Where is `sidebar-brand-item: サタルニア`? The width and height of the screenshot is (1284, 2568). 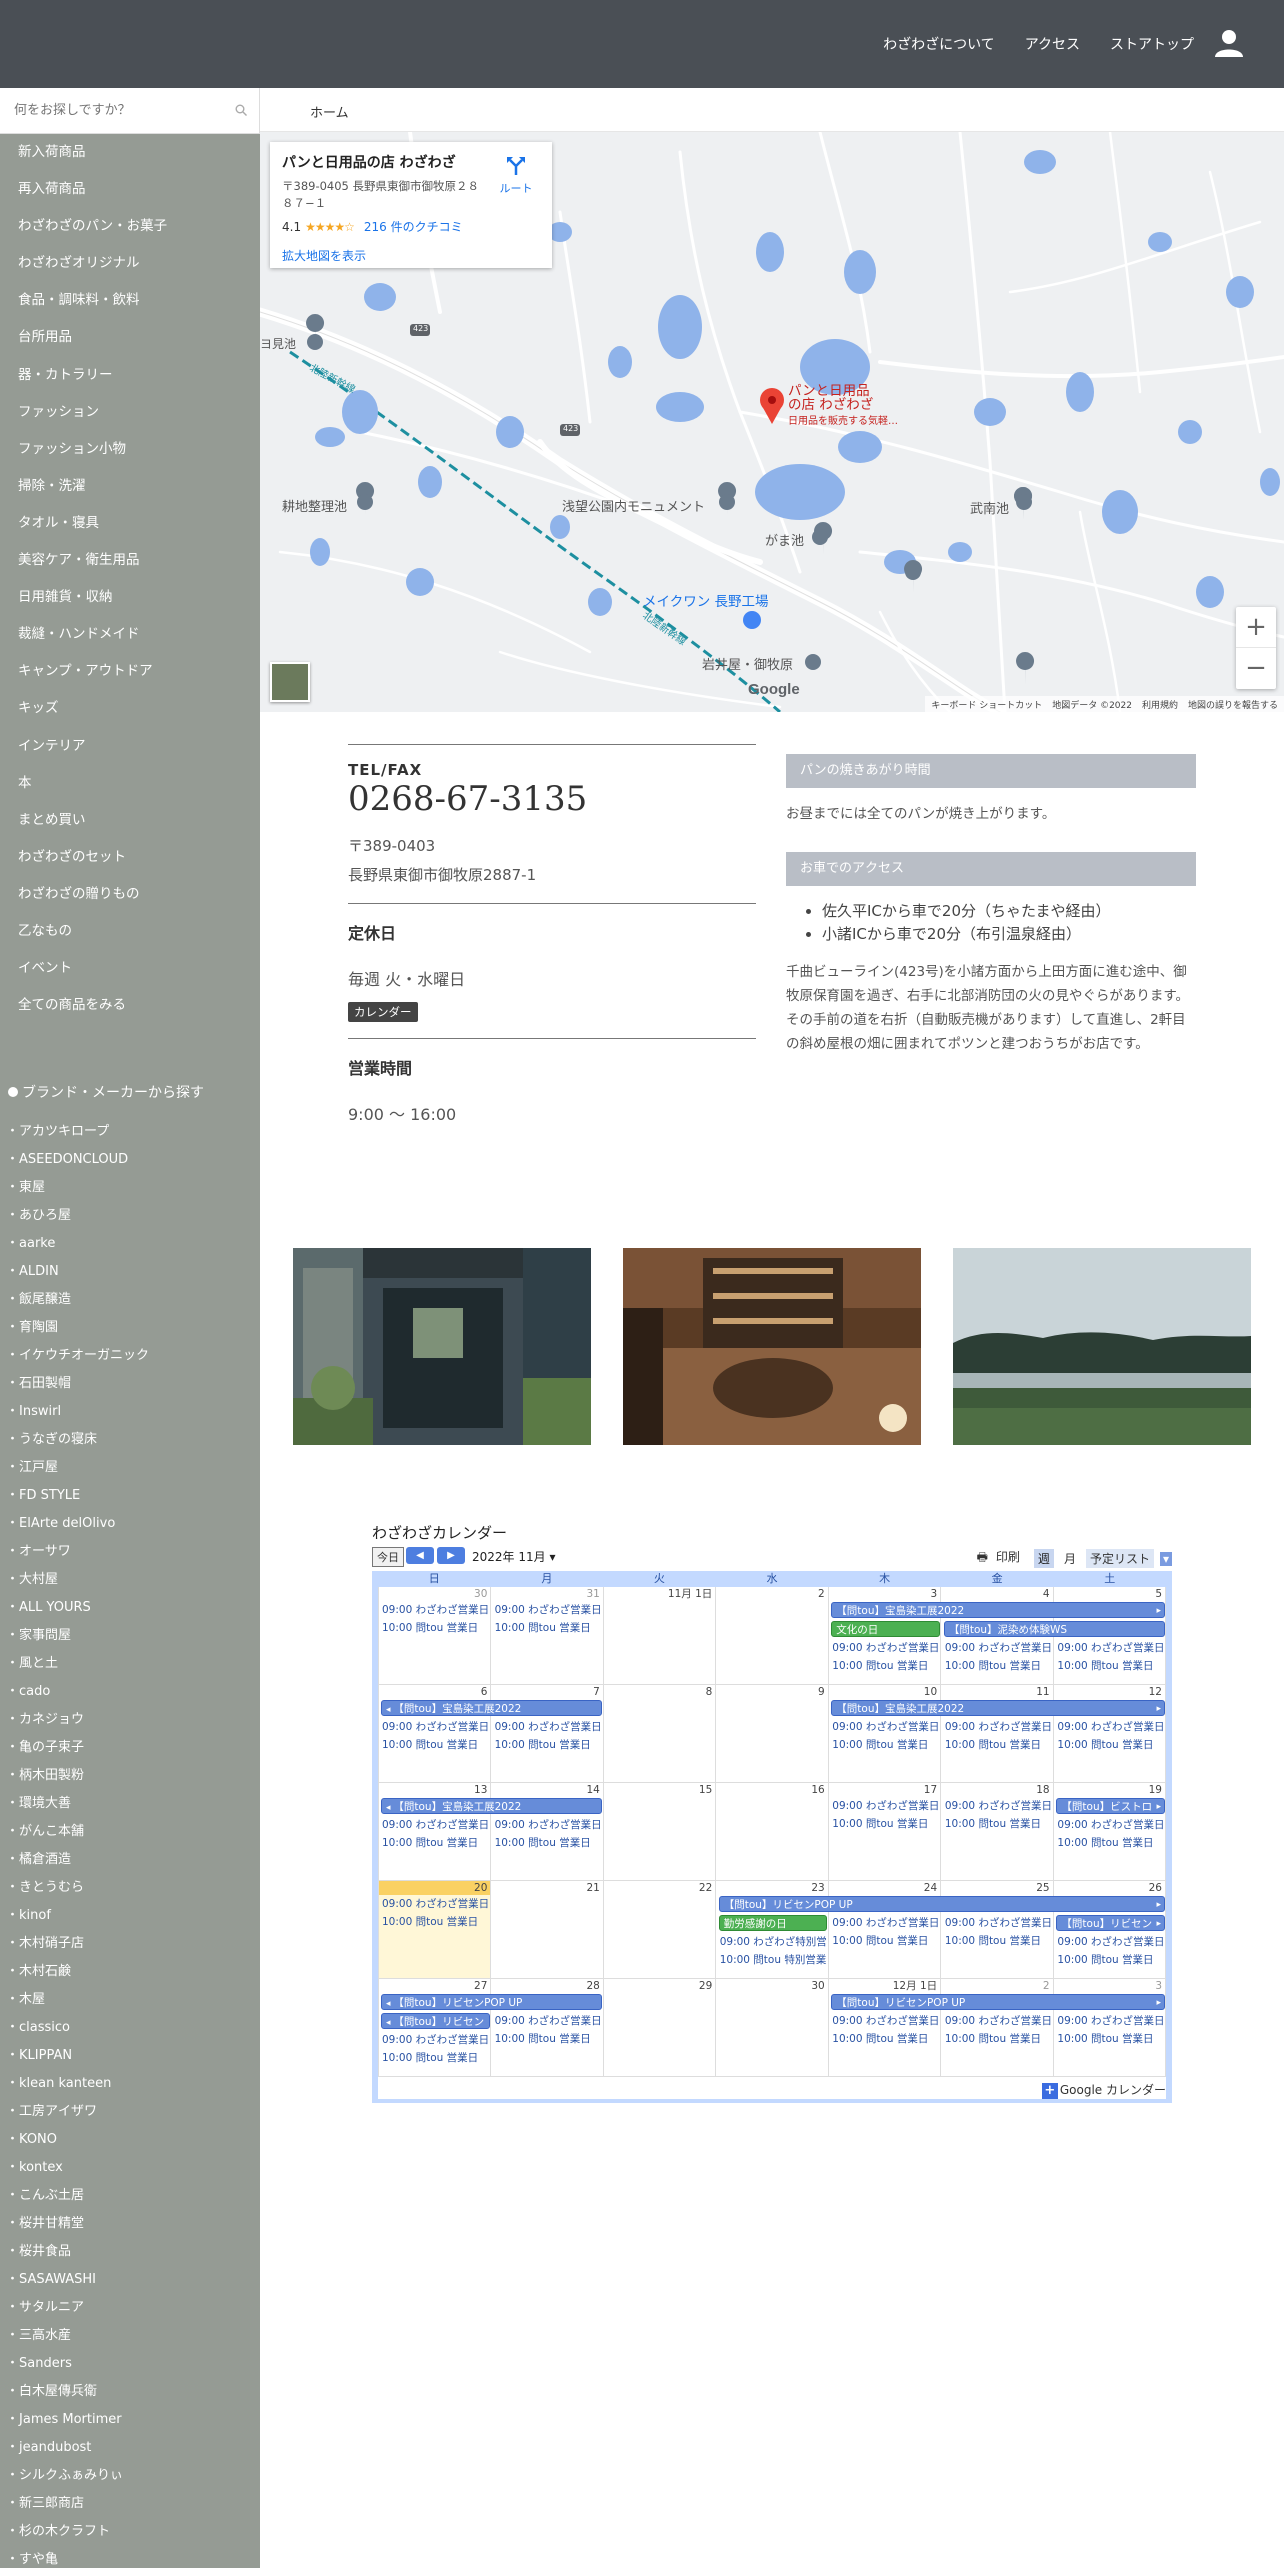 sidebar-brand-item: サタルニア is located at coordinates (130, 2308).